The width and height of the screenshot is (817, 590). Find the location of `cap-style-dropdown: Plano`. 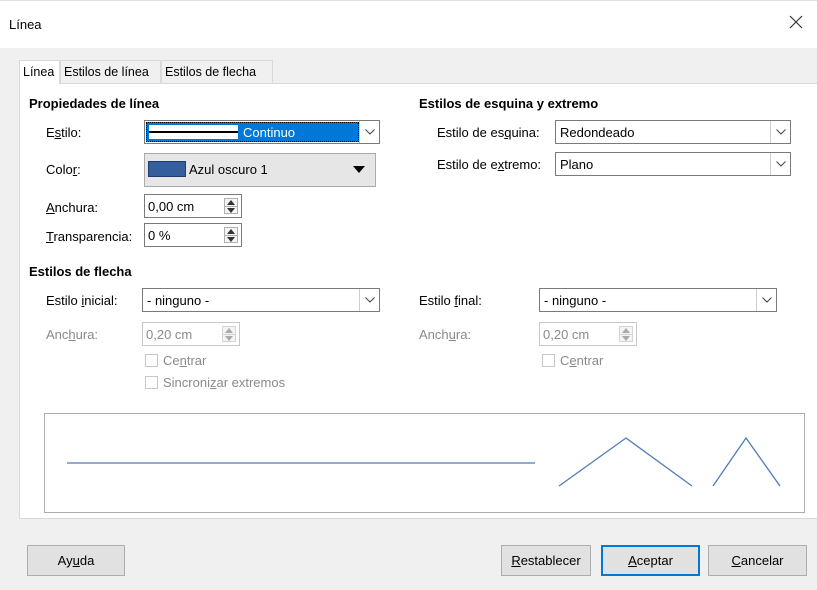

cap-style-dropdown: Plano is located at coordinates (673, 164).